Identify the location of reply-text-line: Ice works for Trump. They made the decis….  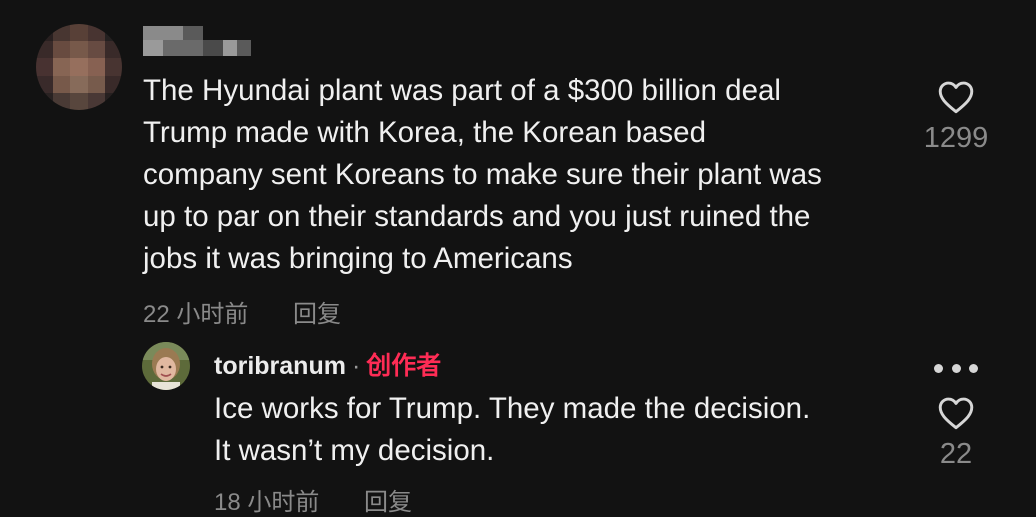
(512, 408).